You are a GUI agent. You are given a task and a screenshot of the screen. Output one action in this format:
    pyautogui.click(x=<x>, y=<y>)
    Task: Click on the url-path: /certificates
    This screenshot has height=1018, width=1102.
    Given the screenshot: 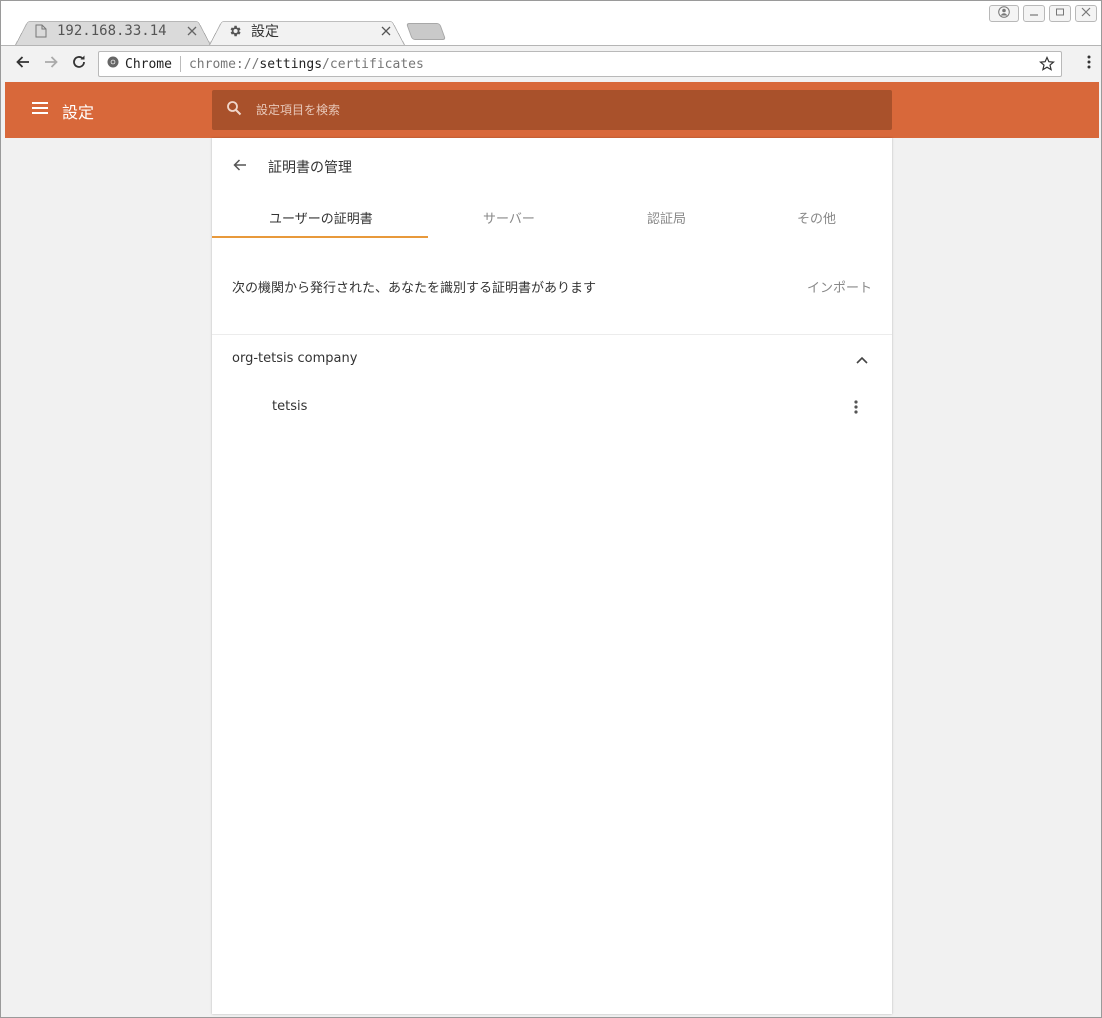 What is the action you would take?
    pyautogui.click(x=373, y=64)
    